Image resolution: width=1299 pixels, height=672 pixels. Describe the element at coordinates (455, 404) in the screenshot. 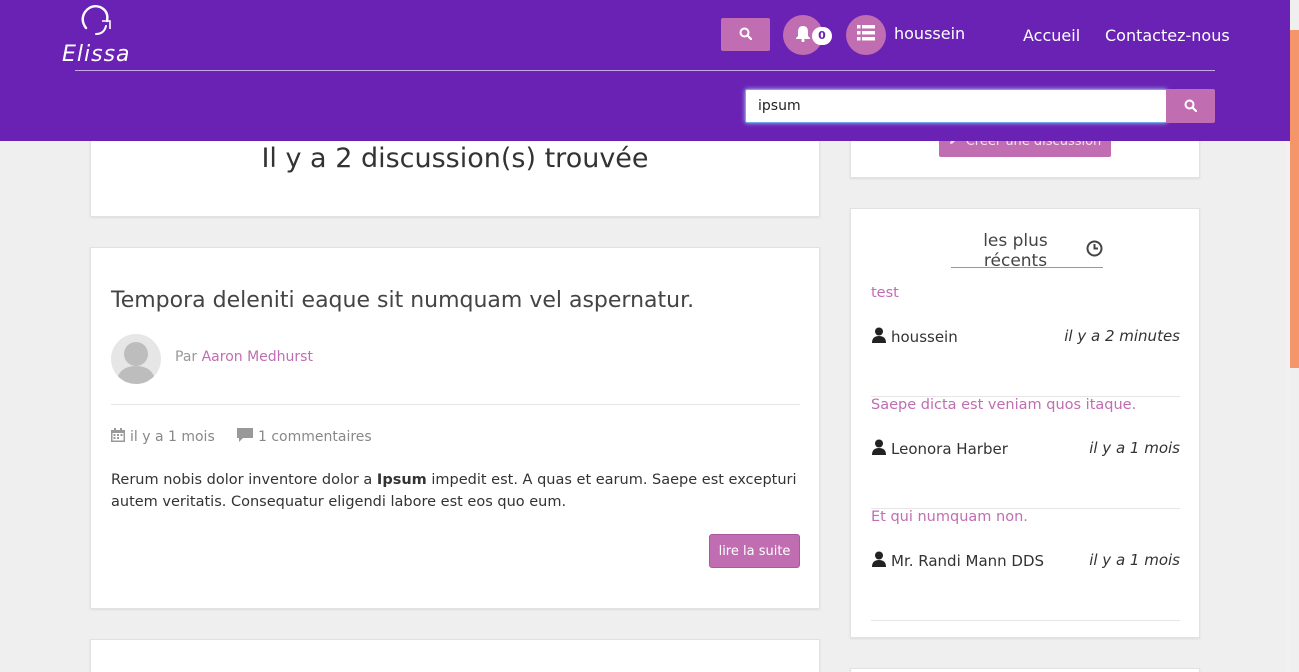

I see `divider` at that location.